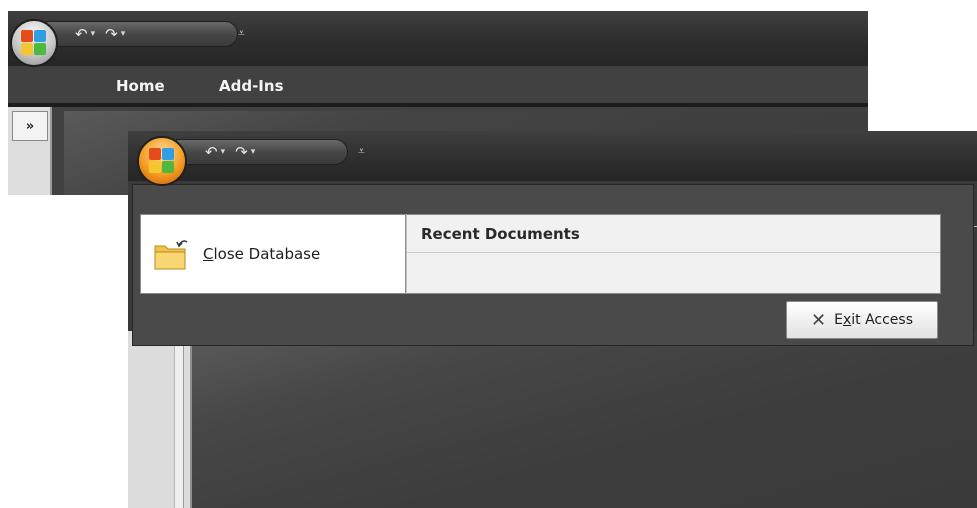  What do you see at coordinates (30, 126) in the screenshot?
I see `shutter-bar-open-button: »` at bounding box center [30, 126].